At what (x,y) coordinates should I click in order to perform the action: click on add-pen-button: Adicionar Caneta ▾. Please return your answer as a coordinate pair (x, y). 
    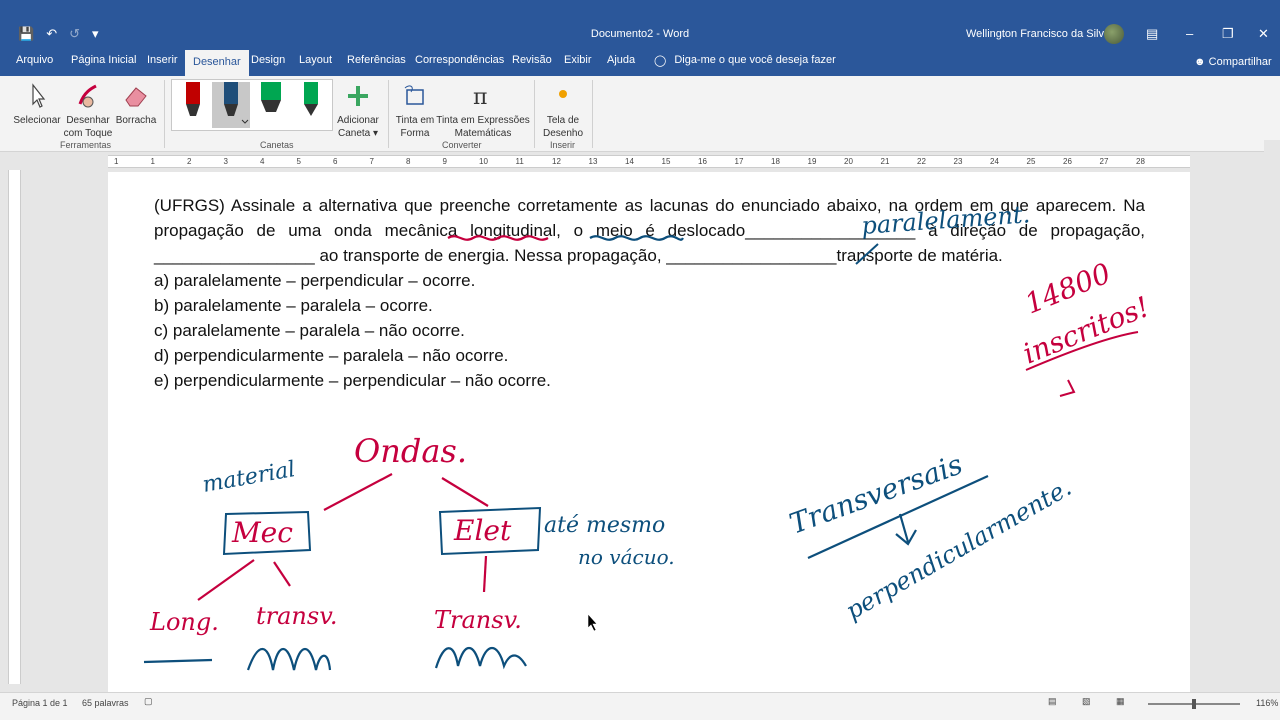
    Looking at the image, I should click on (358, 111).